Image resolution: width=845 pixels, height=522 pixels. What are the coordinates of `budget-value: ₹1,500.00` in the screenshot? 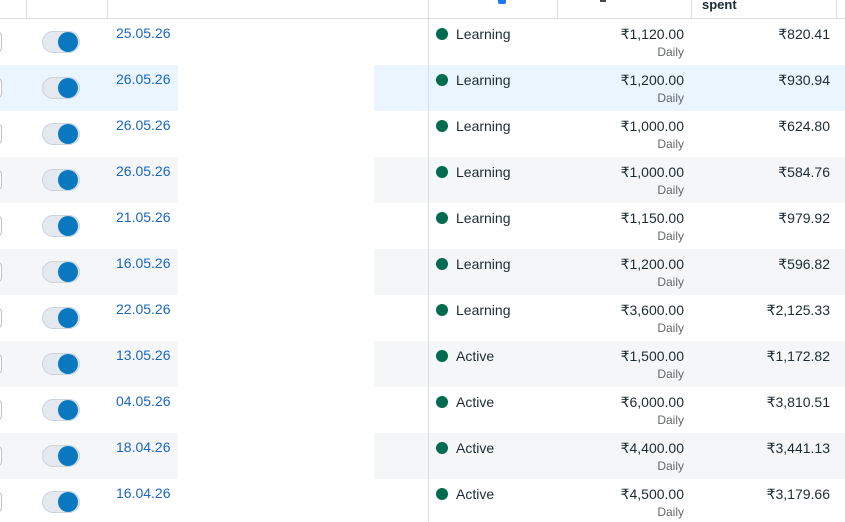 It's located at (652, 356).